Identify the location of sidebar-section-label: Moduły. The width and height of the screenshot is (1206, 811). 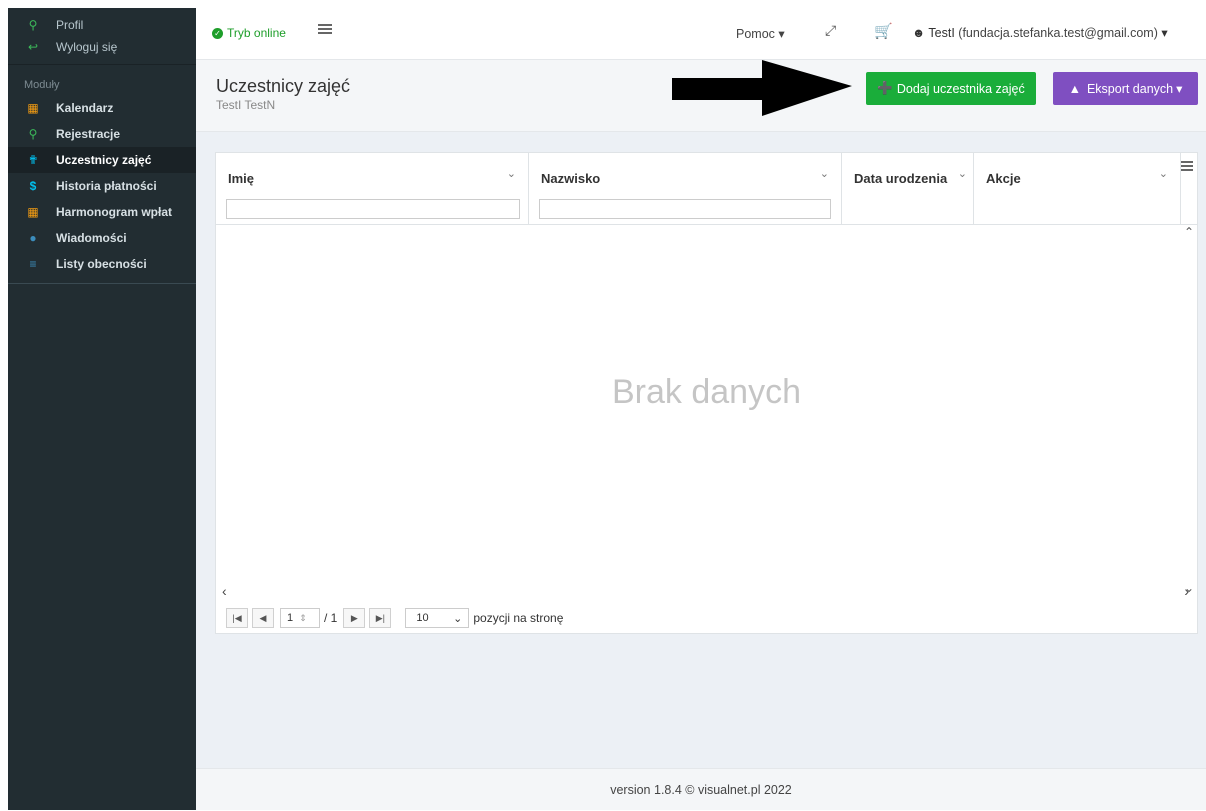
(42, 85).